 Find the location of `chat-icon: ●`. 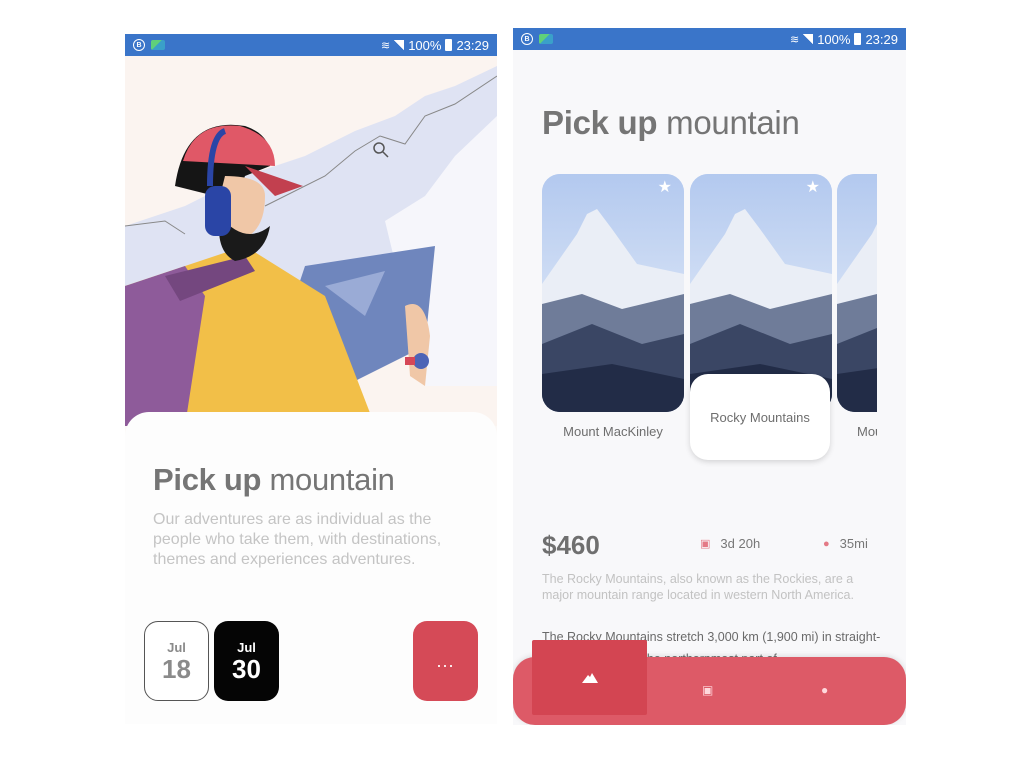

chat-icon: ● is located at coordinates (825, 690).